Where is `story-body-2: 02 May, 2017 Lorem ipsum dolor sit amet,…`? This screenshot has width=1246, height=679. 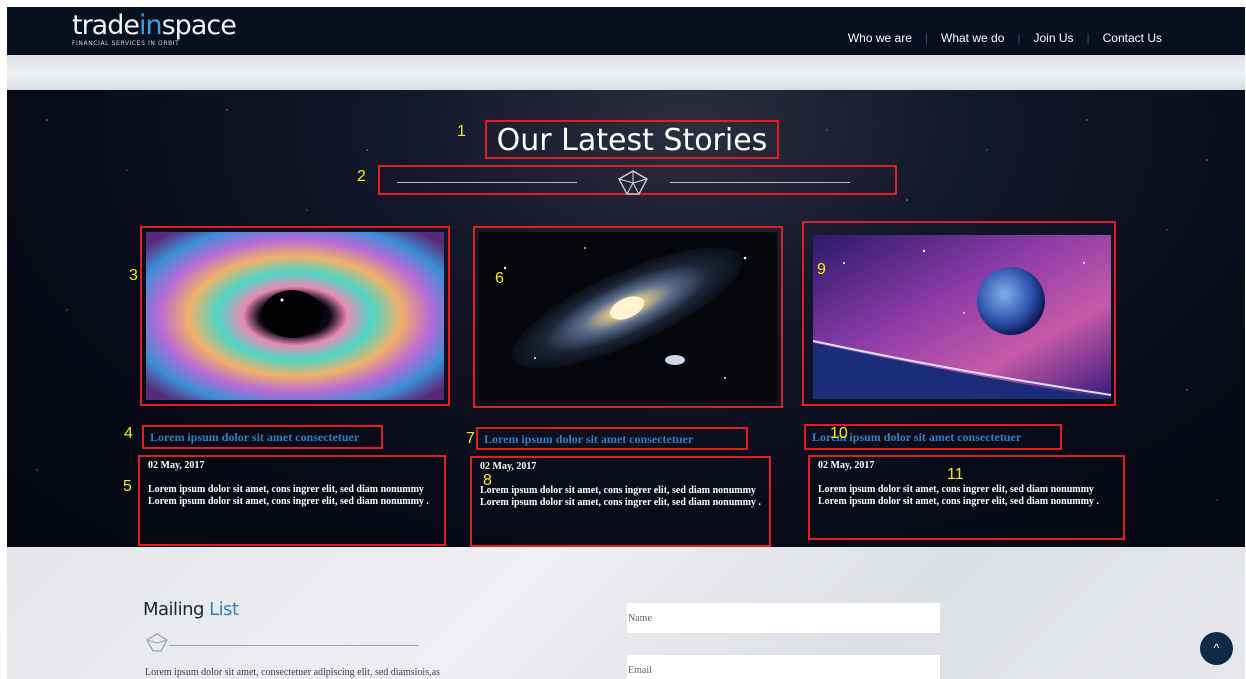 story-body-2: 02 May, 2017 Lorem ipsum dolor sit amet,… is located at coordinates (620, 501).